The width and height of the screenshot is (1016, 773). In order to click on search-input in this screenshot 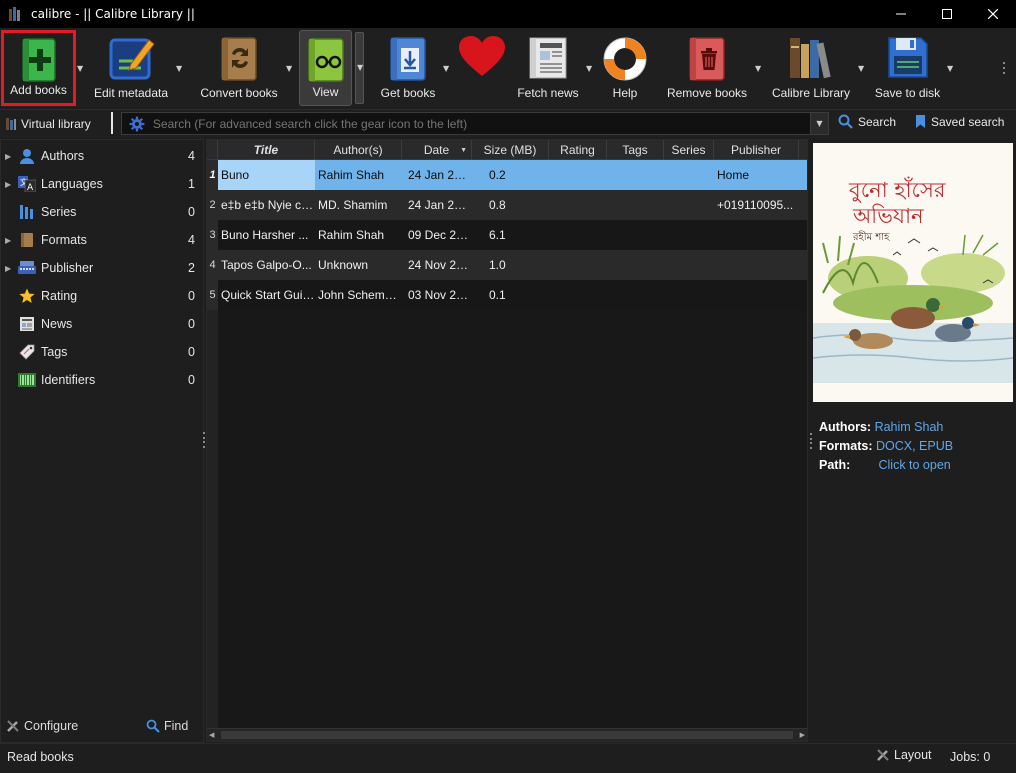, I will do `click(481, 123)`.